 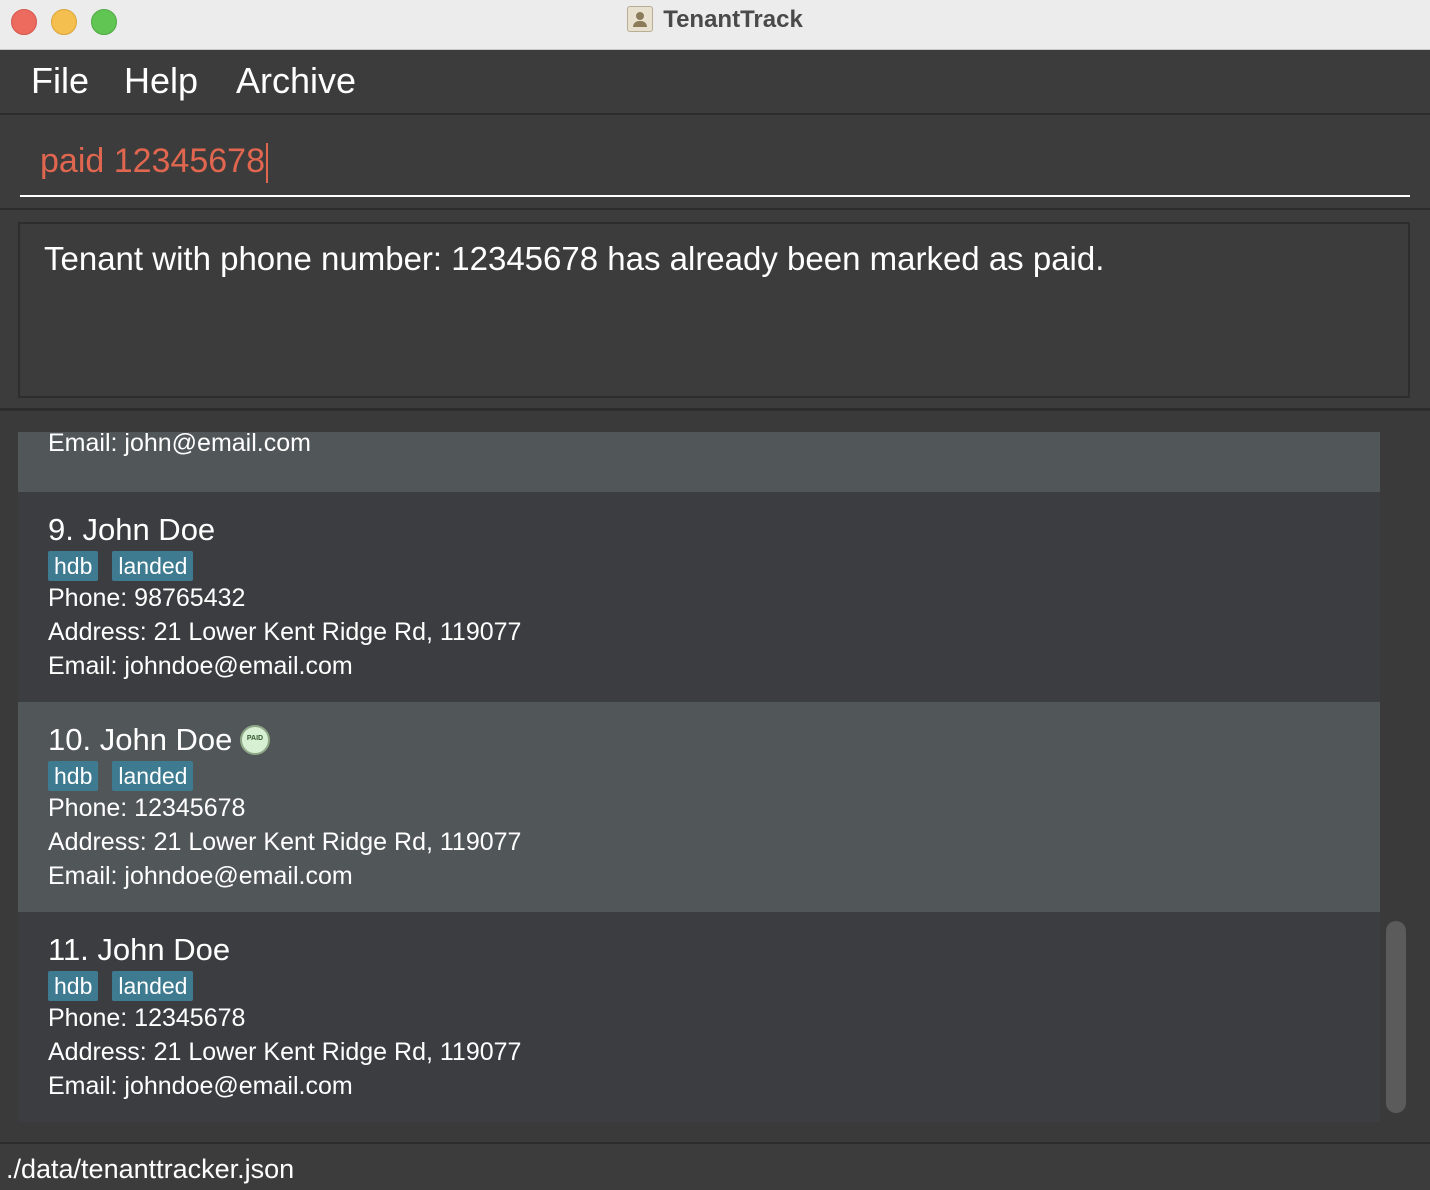 What do you see at coordinates (147, 598) in the screenshot?
I see `tenant-phone: Phone: 98765432` at bounding box center [147, 598].